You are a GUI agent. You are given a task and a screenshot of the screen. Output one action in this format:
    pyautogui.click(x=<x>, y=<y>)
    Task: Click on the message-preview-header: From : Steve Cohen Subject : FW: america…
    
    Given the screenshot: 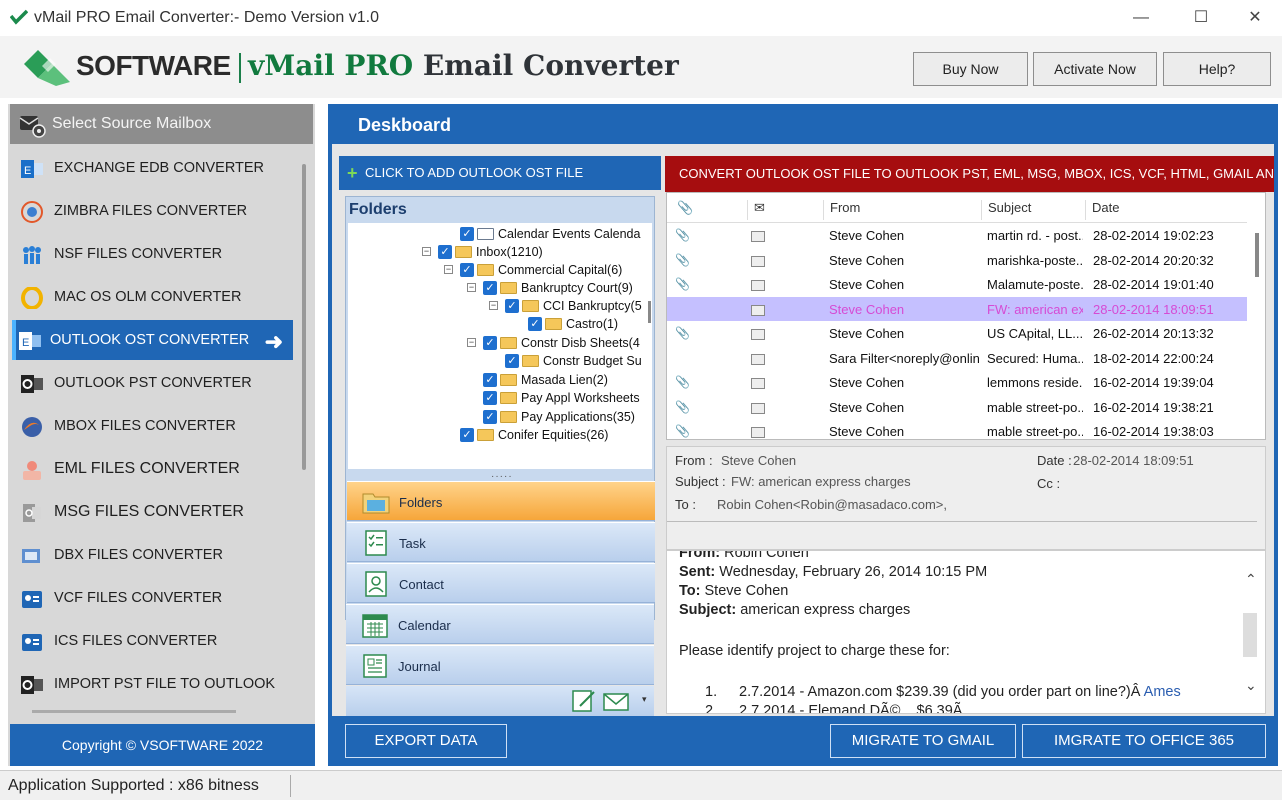 What is the action you would take?
    pyautogui.click(x=966, y=498)
    